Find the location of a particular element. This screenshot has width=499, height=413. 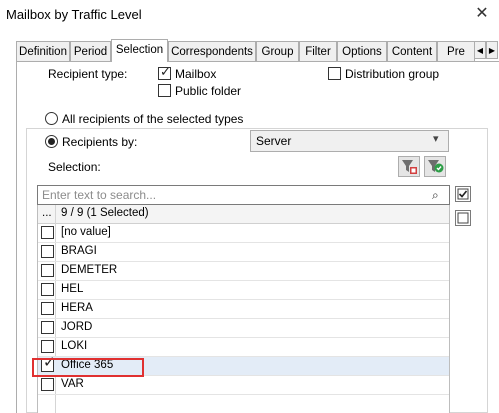

row-label: DEMETER is located at coordinates (89, 270).